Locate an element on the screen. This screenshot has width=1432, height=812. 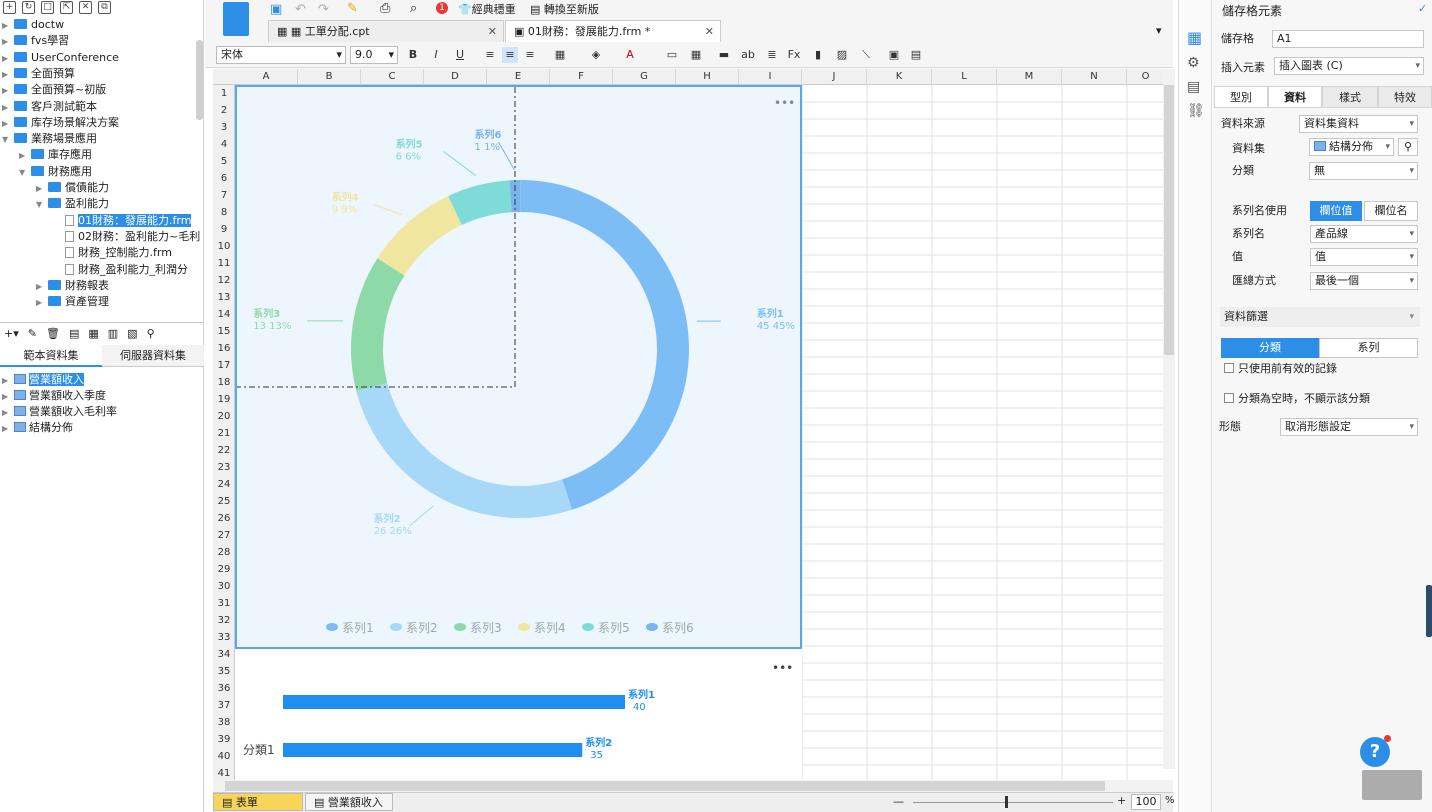
search-icon: ⚲ is located at coordinates (151, 333).